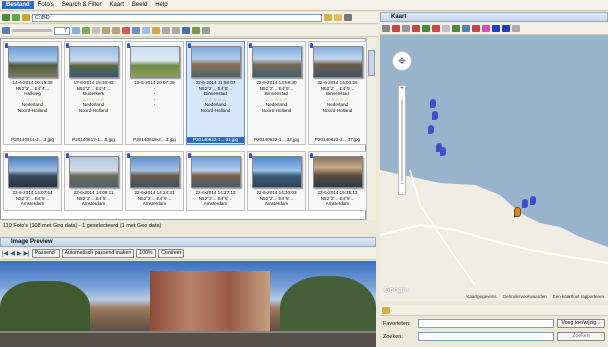  What do you see at coordinates (96, 30) in the screenshot?
I see `sort-icon` at bounding box center [96, 30].